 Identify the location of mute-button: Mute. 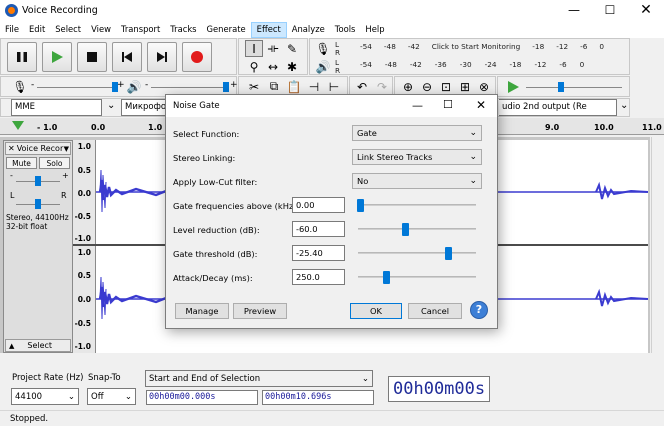
(21, 163).